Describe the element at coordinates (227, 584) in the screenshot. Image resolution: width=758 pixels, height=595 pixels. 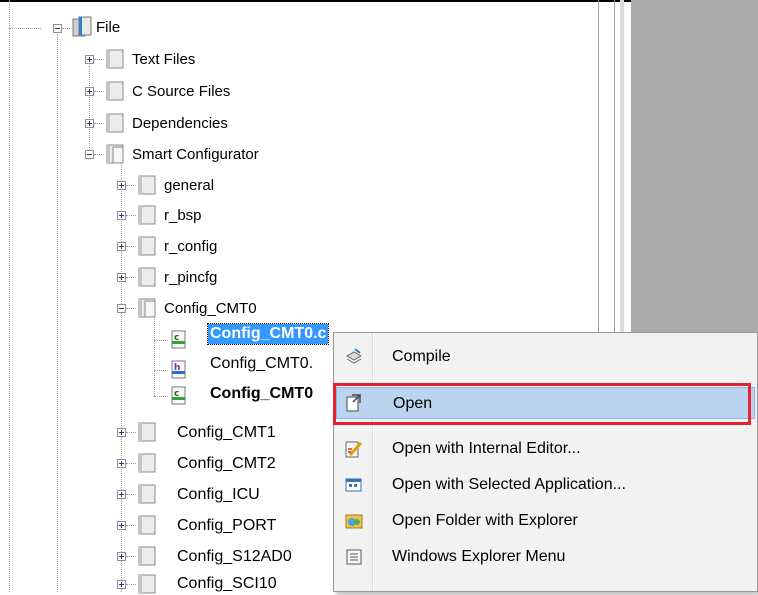
I see `tree-item-config-sci10: Config_SCI10` at that location.